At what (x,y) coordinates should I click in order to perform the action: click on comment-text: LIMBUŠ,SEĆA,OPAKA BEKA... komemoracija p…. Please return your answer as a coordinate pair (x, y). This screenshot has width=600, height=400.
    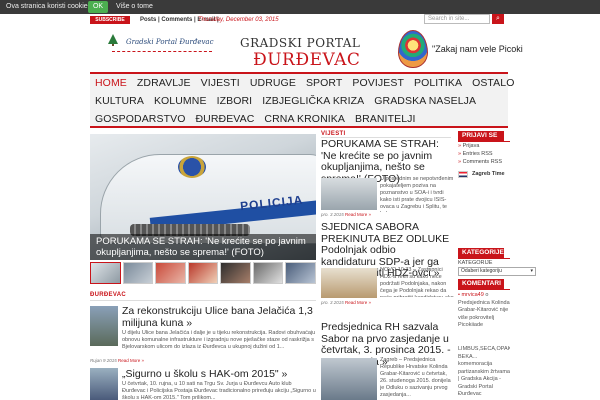
    Looking at the image, I should click on (484, 371).